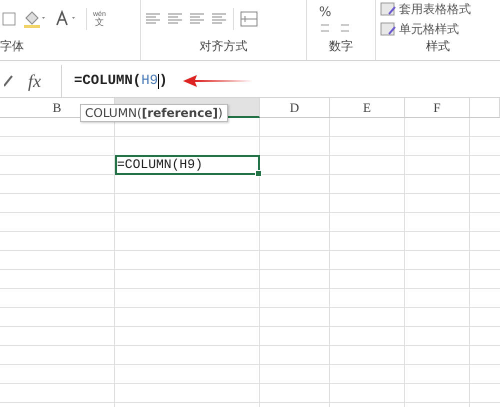 Image resolution: width=500 pixels, height=407 pixels. I want to click on group-label: 字体, so click(12, 46).